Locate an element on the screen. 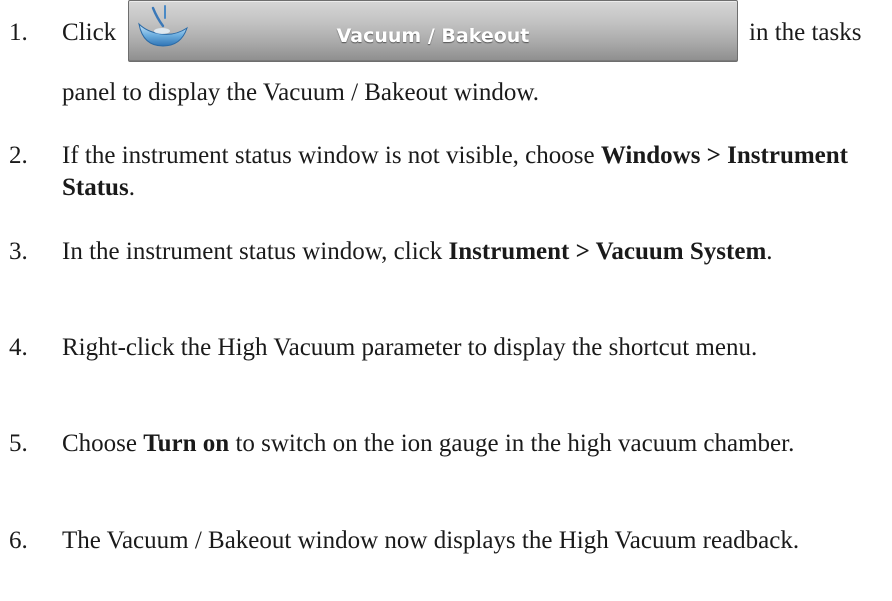 The image size is (892, 601). step-number: 4. is located at coordinates (18, 347).